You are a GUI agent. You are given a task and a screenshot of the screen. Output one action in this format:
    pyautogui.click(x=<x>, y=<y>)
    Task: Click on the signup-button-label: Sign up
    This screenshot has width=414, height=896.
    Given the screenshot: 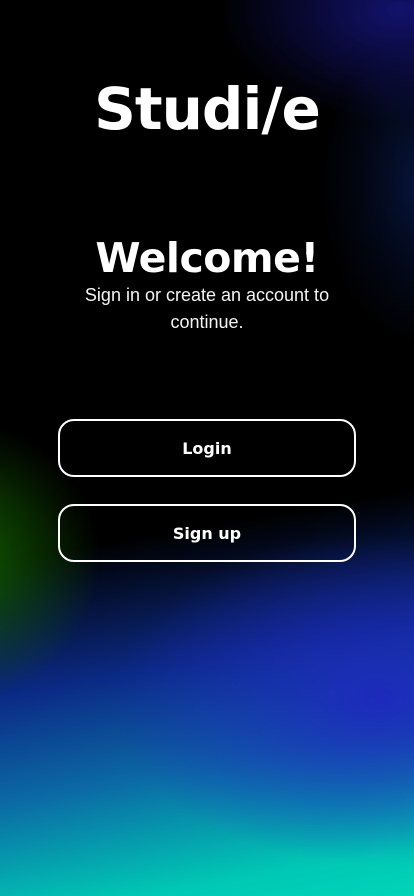 What is the action you would take?
    pyautogui.click(x=207, y=533)
    